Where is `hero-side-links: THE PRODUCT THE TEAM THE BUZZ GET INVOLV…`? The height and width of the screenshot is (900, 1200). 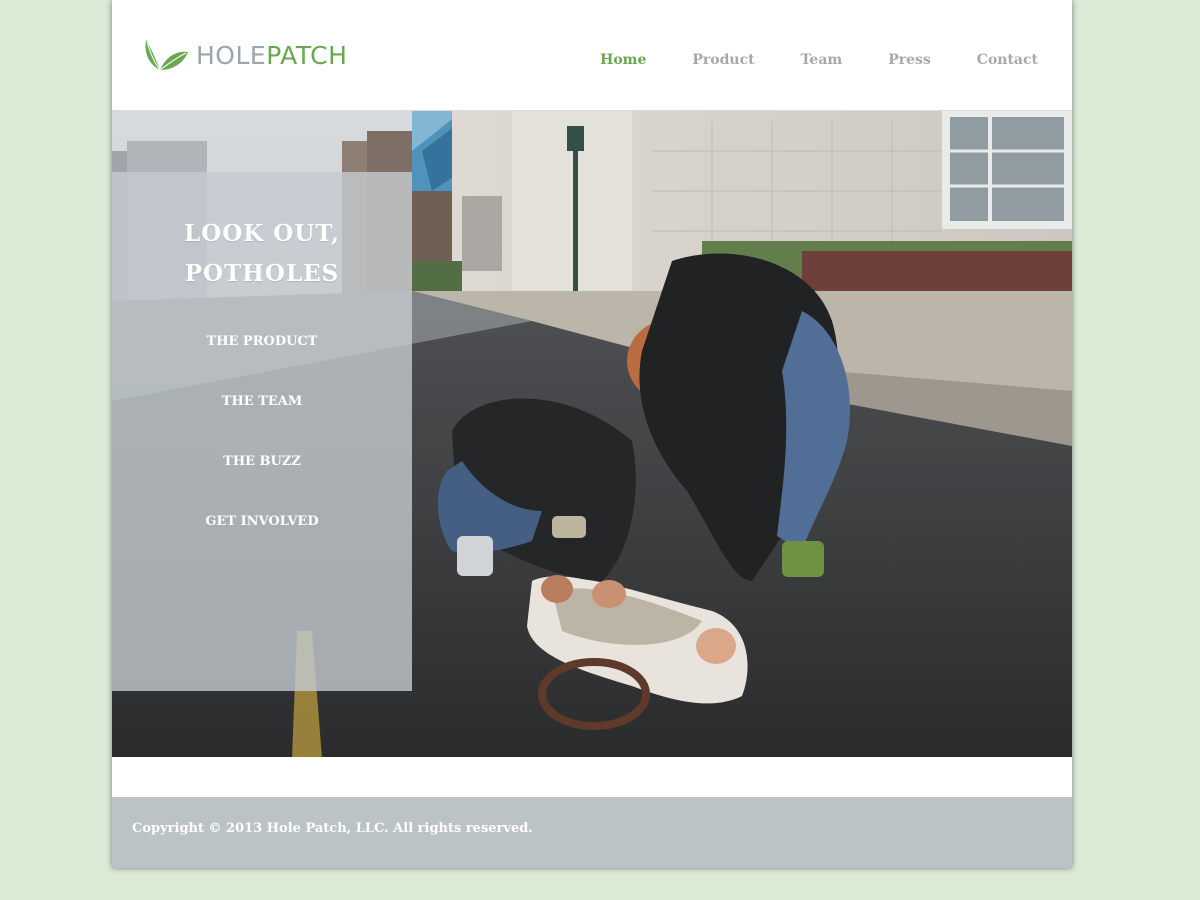 hero-side-links: THE PRODUCT THE TEAM THE BUZZ GET INVOLV… is located at coordinates (262, 452).